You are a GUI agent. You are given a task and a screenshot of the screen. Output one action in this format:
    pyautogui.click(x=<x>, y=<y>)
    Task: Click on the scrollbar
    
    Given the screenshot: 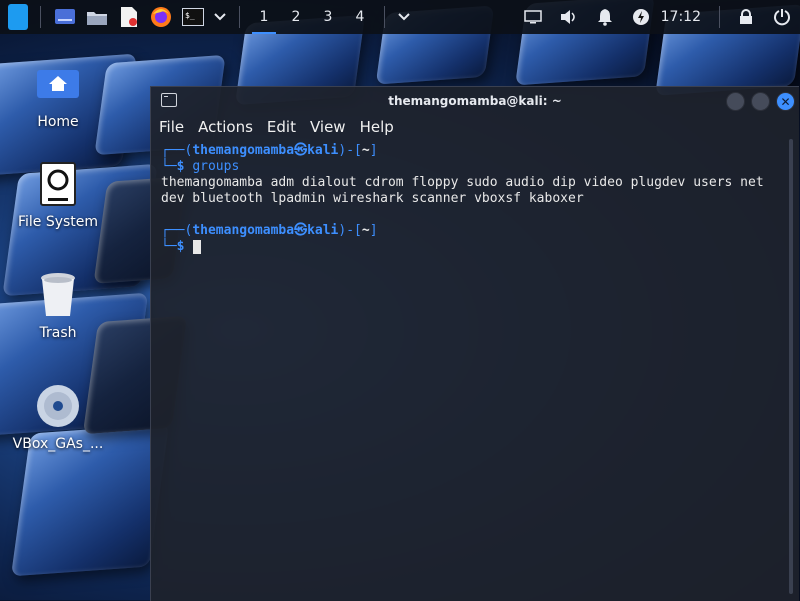 What is the action you would take?
    pyautogui.click(x=791, y=366)
    